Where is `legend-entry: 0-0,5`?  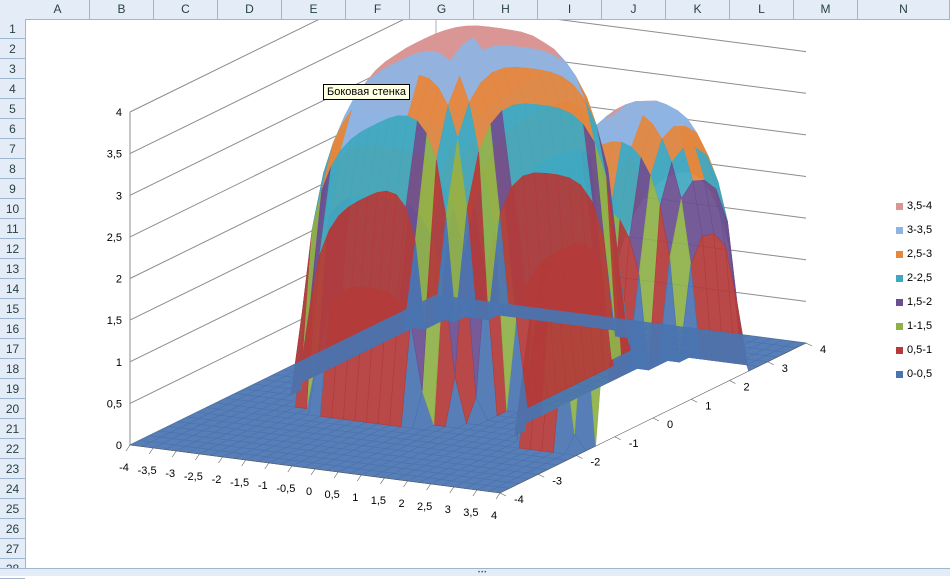 legend-entry: 0-0,5 is located at coordinates (914, 375).